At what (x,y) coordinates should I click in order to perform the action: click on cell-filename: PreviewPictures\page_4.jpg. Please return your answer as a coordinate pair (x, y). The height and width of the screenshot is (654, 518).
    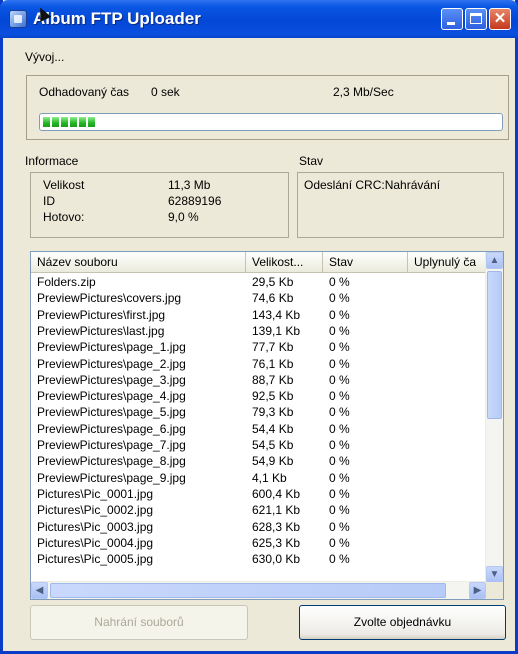
    Looking at the image, I should click on (111, 396).